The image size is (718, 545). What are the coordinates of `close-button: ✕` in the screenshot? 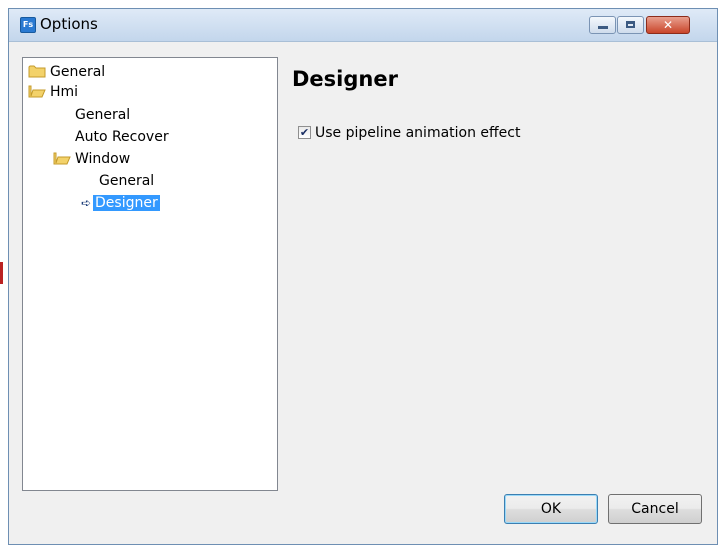 It's located at (668, 25).